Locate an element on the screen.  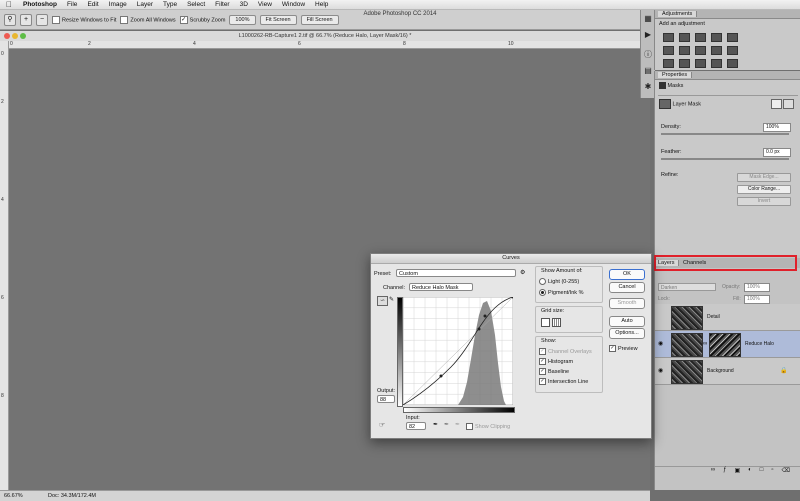
zoom-100-button: 100% is located at coordinates (242, 19).